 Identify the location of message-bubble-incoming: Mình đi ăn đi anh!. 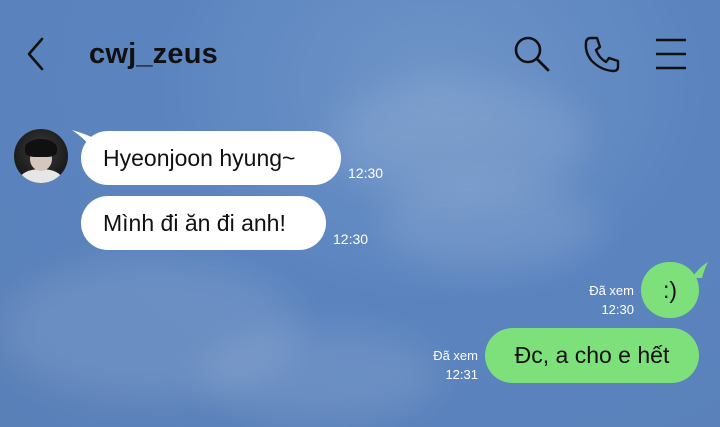
(203, 223).